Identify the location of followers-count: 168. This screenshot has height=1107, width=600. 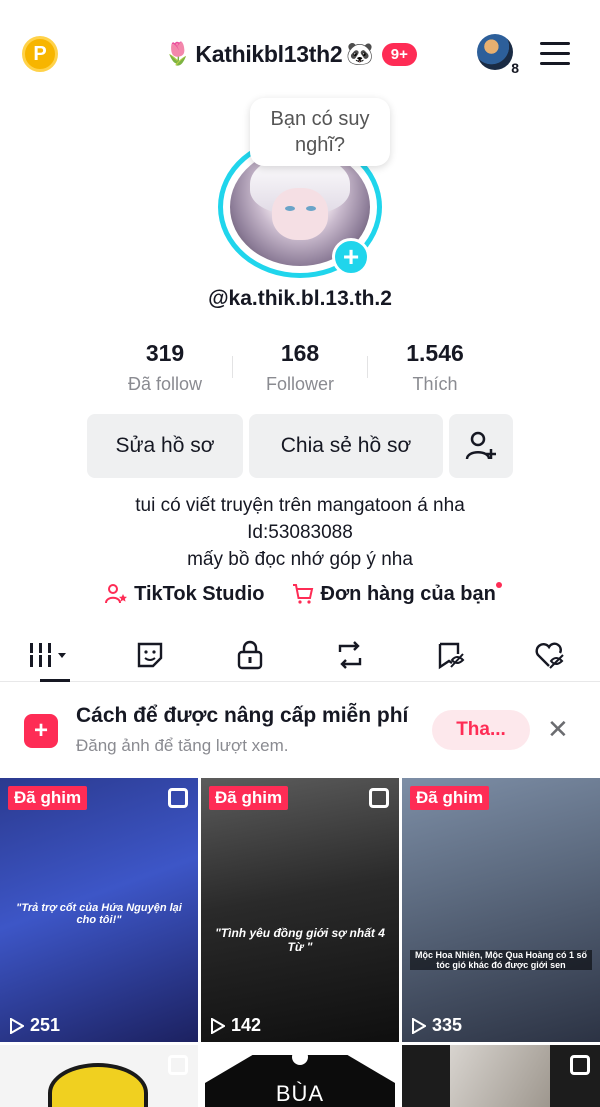
(300, 353).